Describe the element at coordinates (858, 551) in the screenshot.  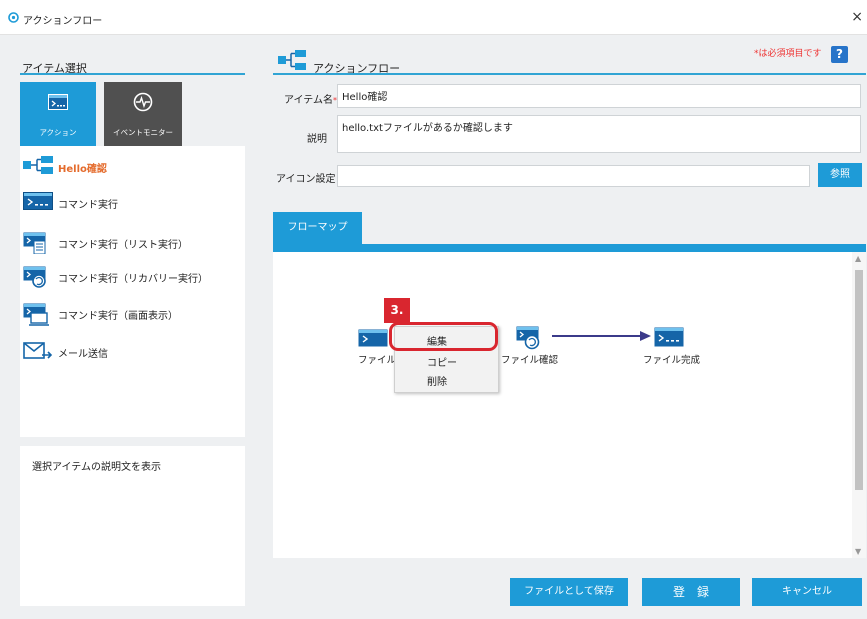
I see `scroll-down-icon: ▼` at that location.